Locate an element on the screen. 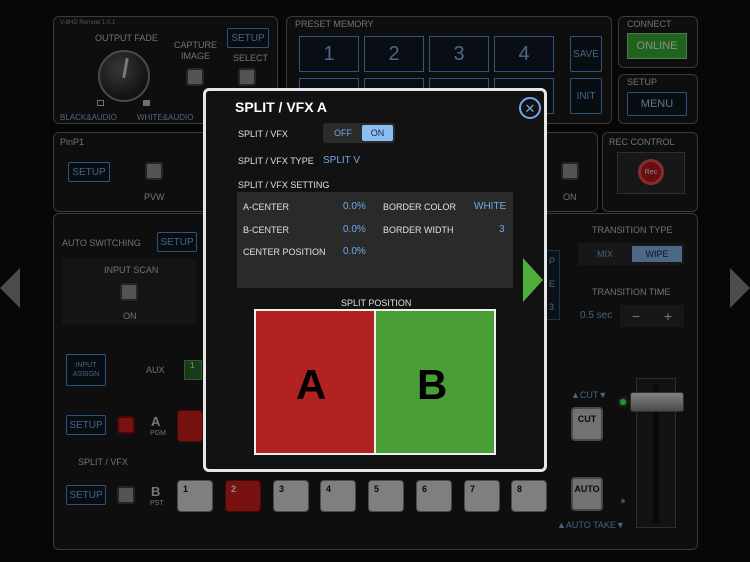  b-center-label: B-CENTER is located at coordinates (266, 230).